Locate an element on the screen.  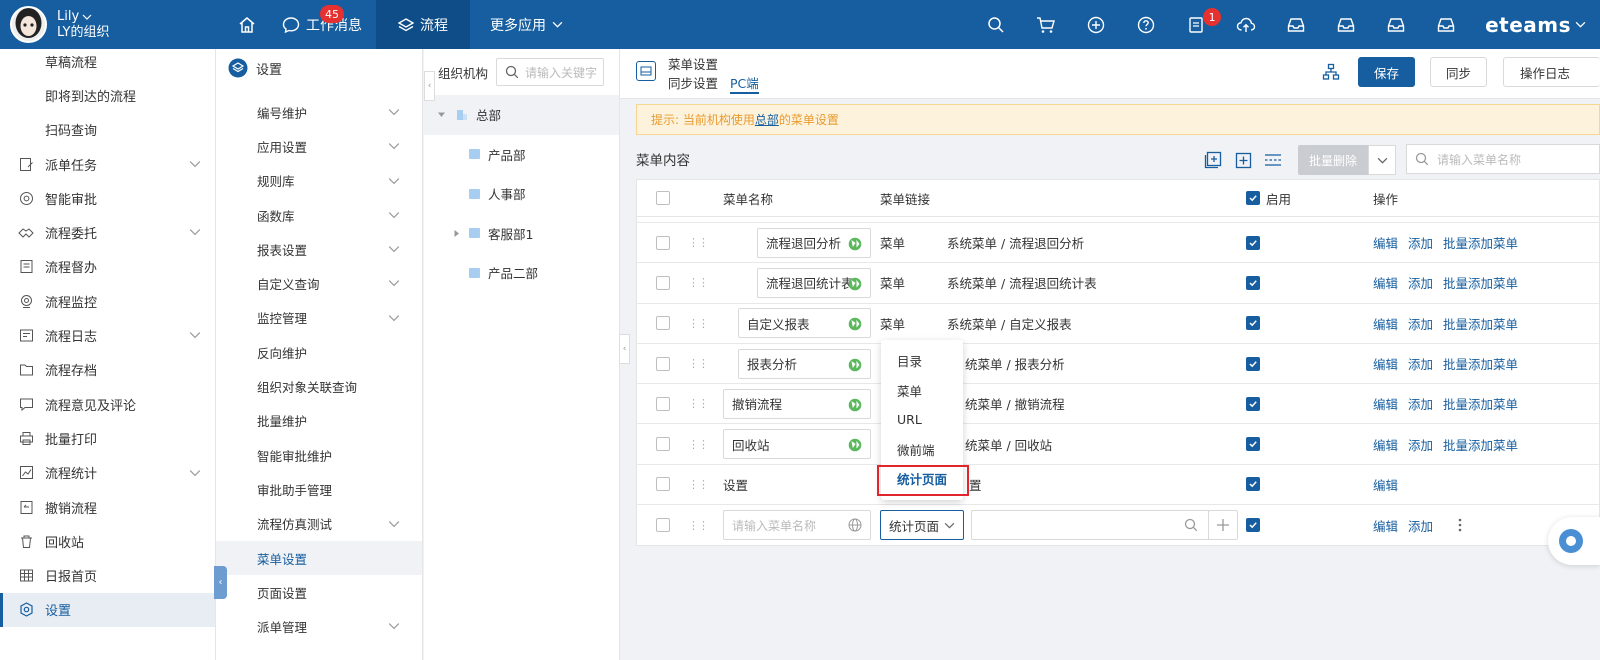
settings-item-page: 页面设置 is located at coordinates (319, 592).